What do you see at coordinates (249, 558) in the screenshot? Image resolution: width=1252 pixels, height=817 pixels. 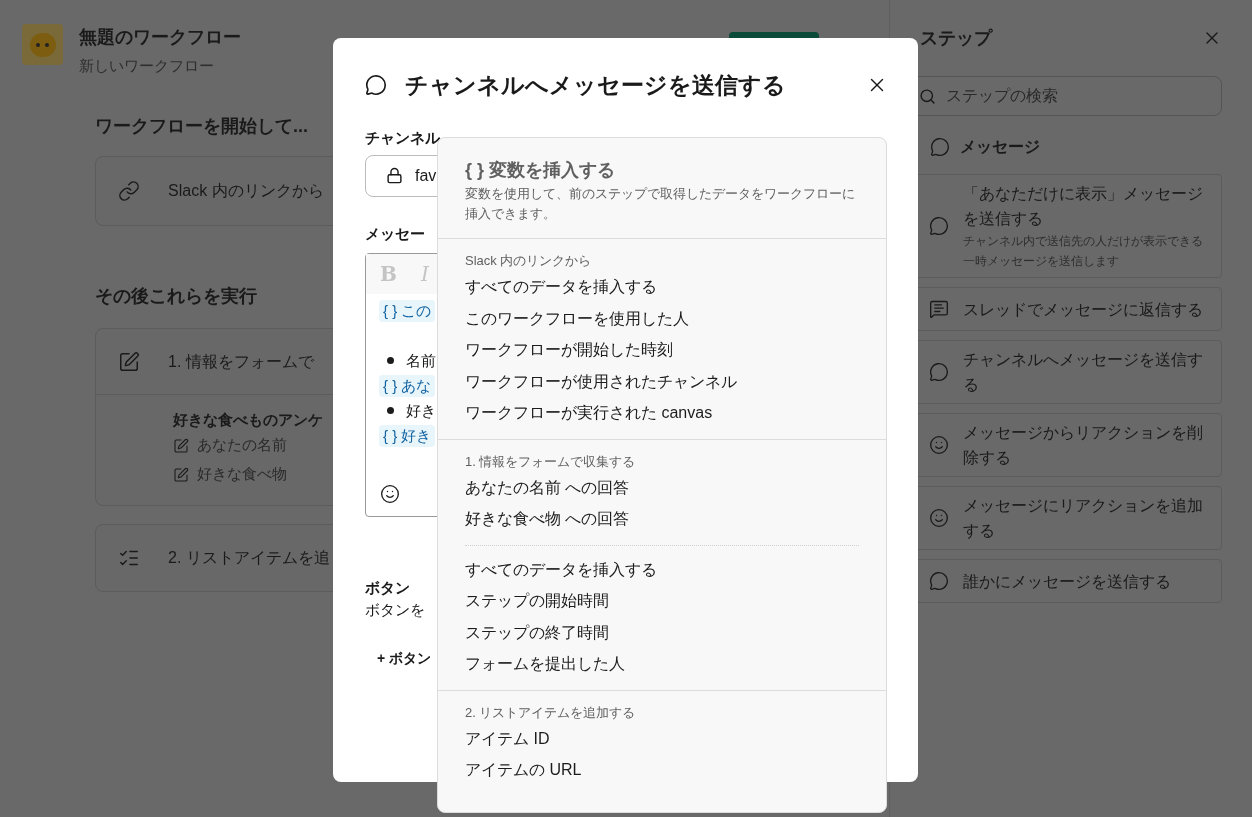 I see `step-title: 2. リストアイテムを追` at bounding box center [249, 558].